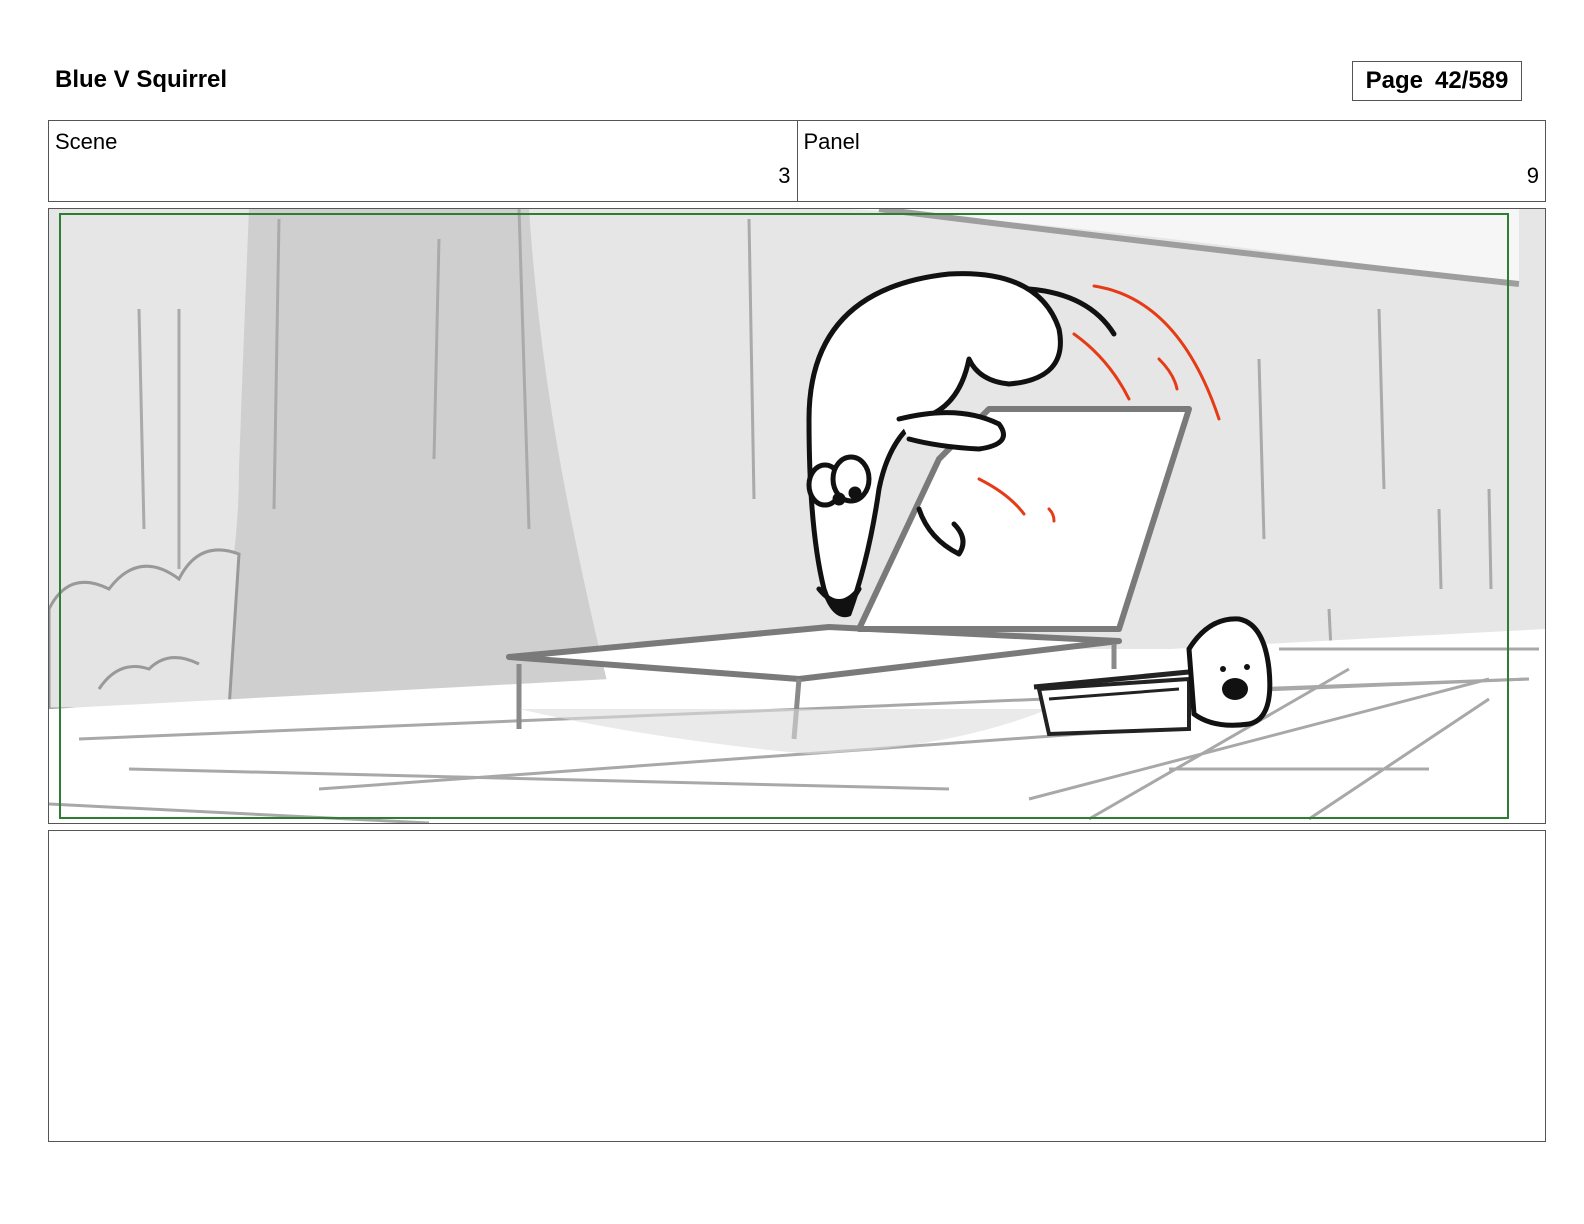 This screenshot has height=1224, width=1584. I want to click on storyboard-title: Blue V Squirrel, so click(141, 79).